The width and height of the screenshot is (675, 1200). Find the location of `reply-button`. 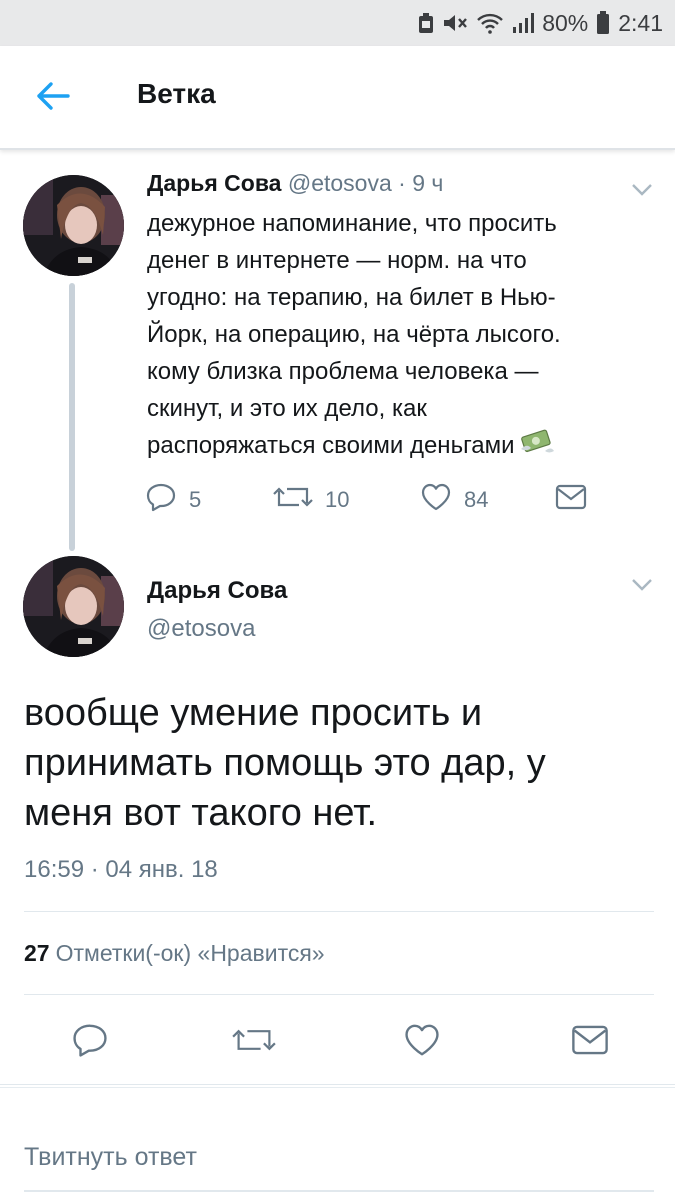

reply-button is located at coordinates (90, 1042).